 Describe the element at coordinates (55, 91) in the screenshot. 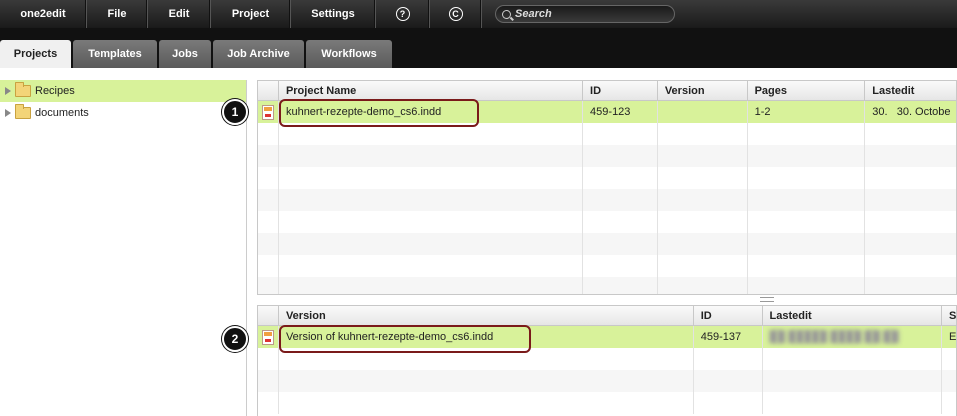

I see `tree-item-label: Recipes` at that location.